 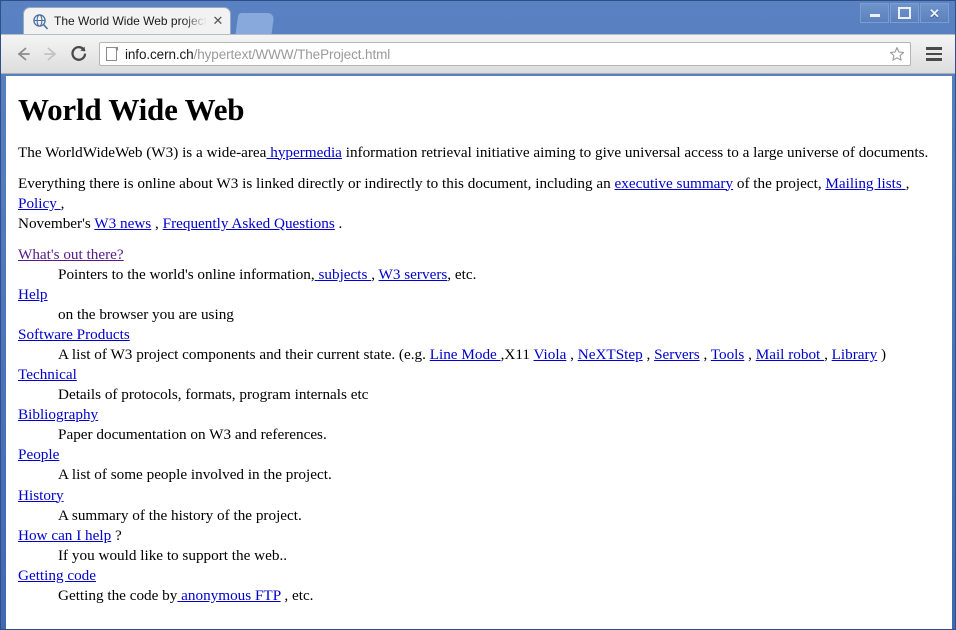 I want to click on close-window-button: ✕, so click(x=934, y=13).